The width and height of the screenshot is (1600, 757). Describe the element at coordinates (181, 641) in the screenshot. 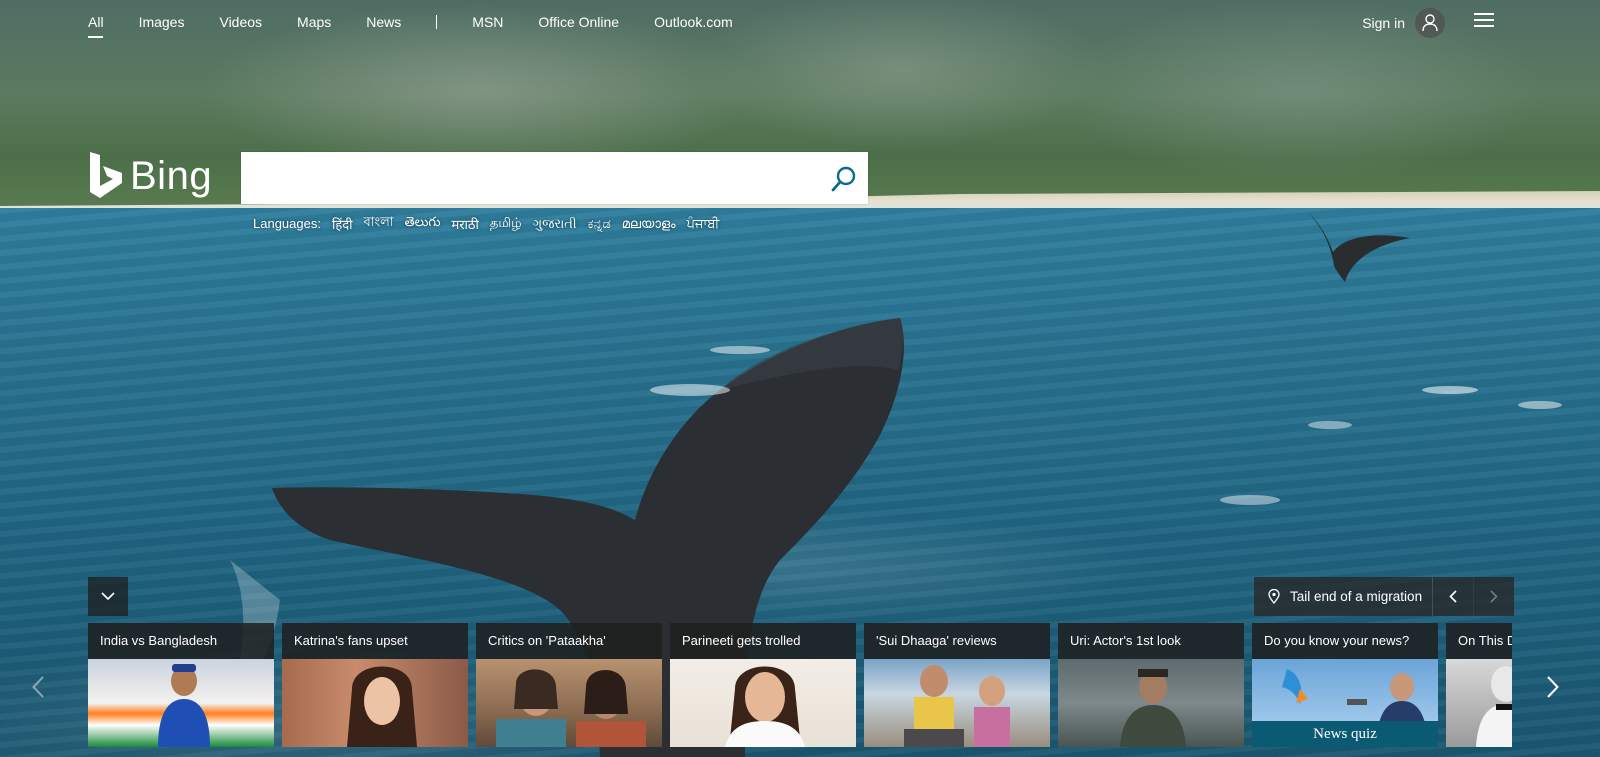

I see `news-card-title: India vs Bangladesh` at that location.